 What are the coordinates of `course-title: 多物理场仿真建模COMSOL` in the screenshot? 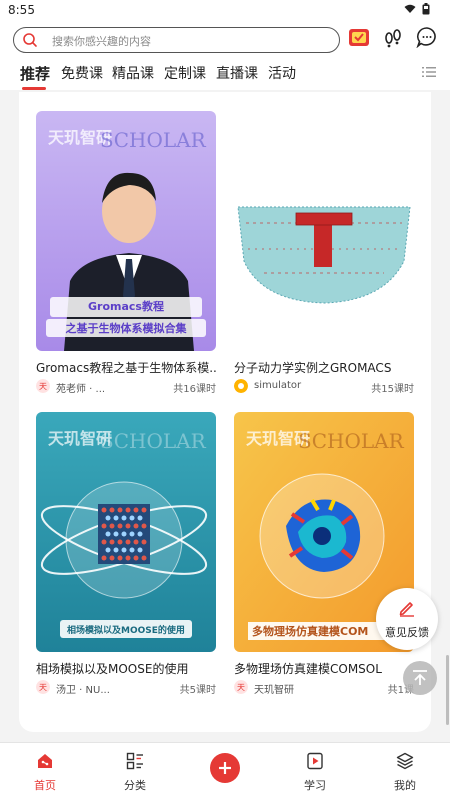 It's located at (324, 668).